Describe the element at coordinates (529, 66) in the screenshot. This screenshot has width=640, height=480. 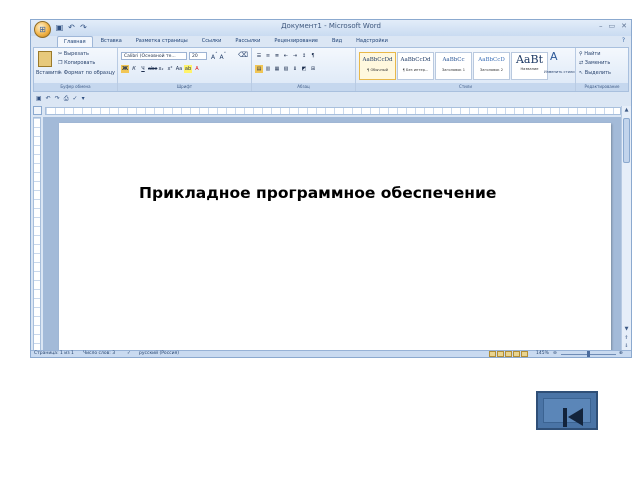
I see `style-title: AaBt Название` at that location.